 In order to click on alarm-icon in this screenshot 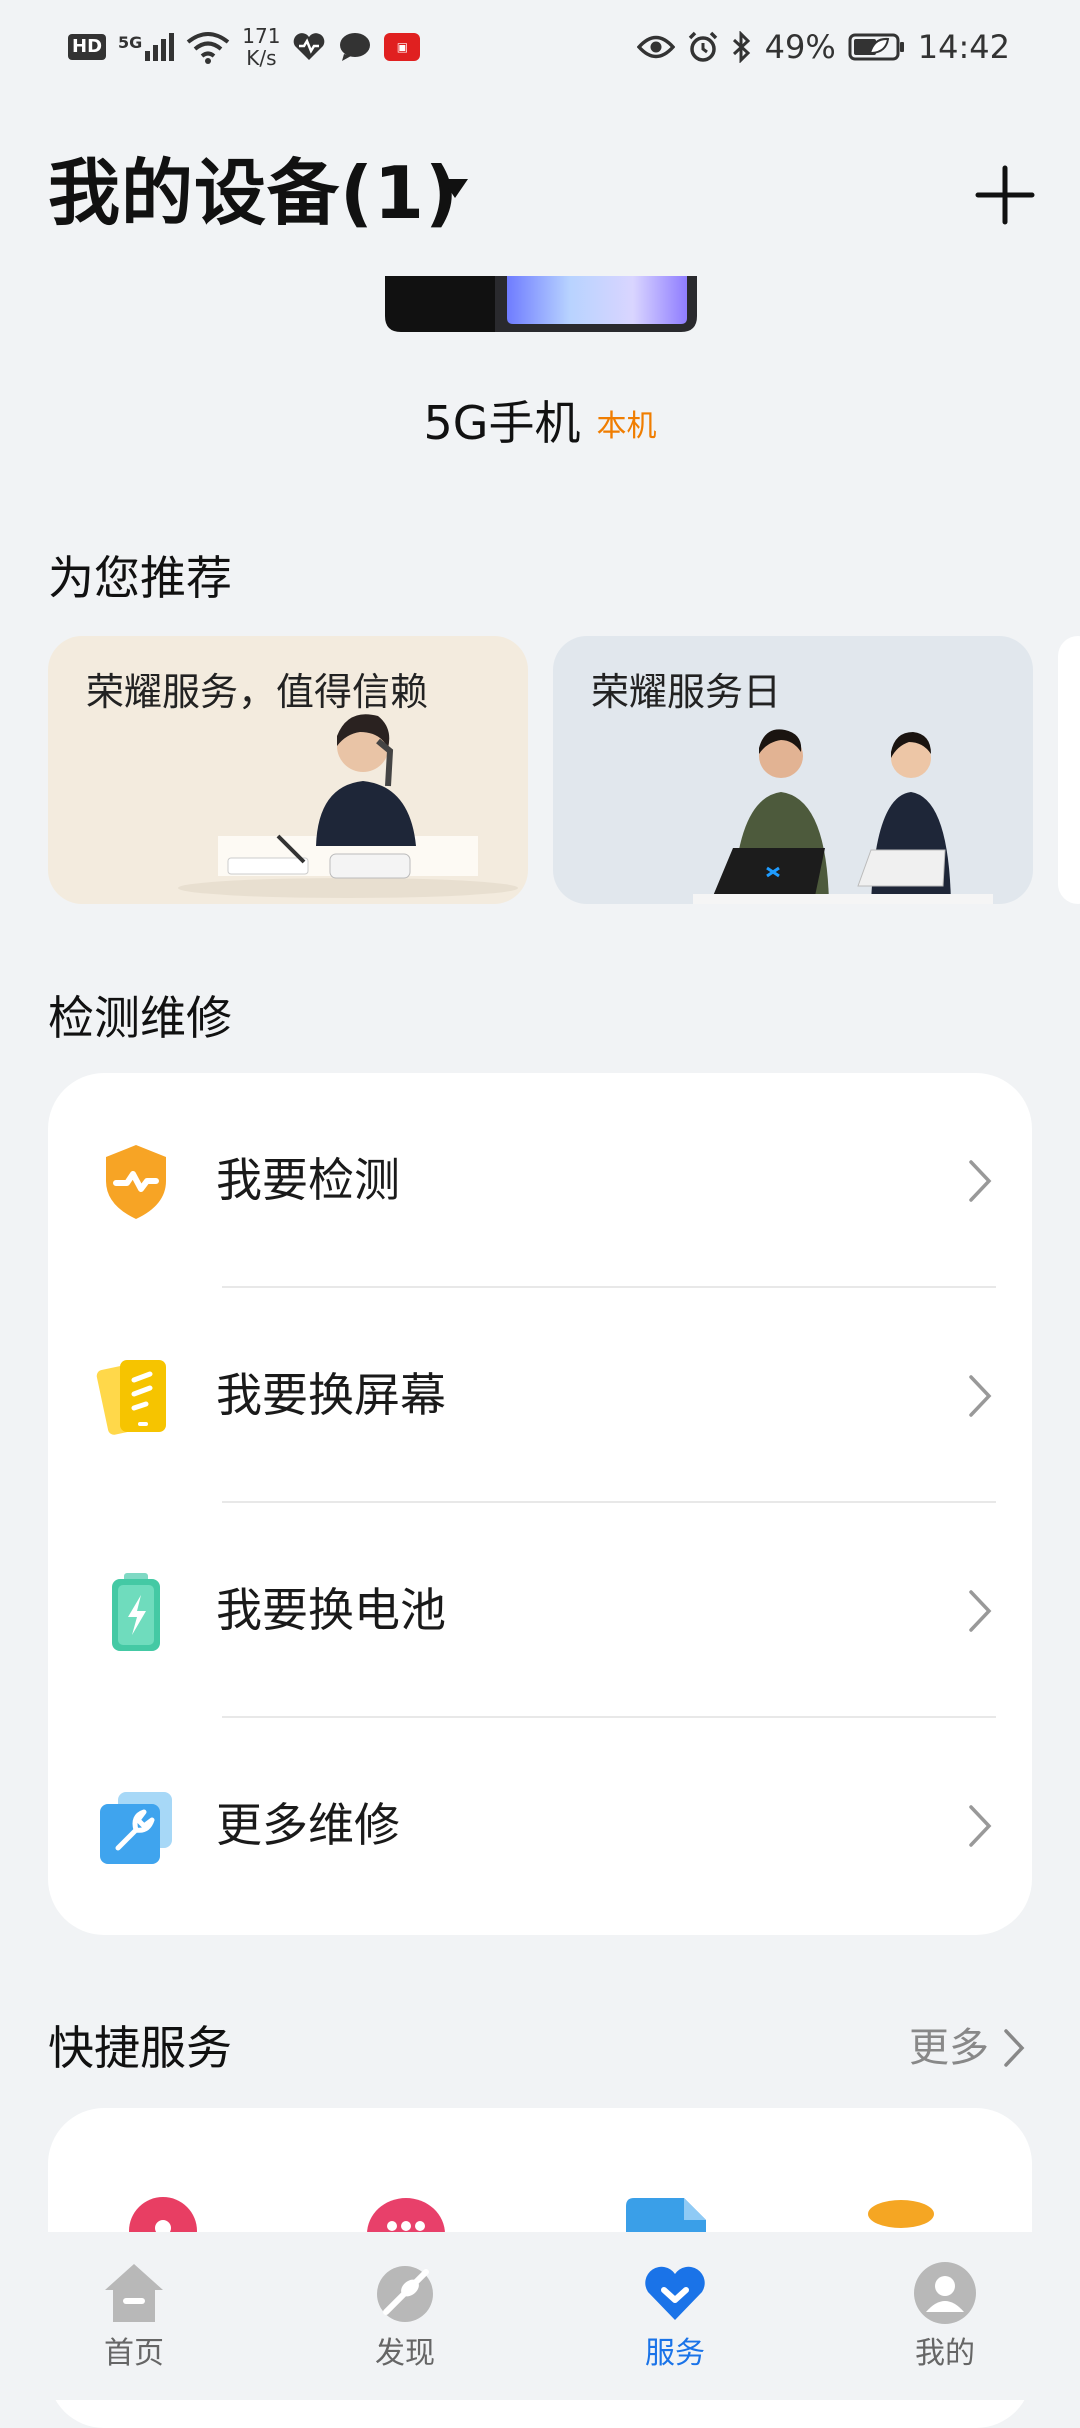, I will do `click(702, 46)`.